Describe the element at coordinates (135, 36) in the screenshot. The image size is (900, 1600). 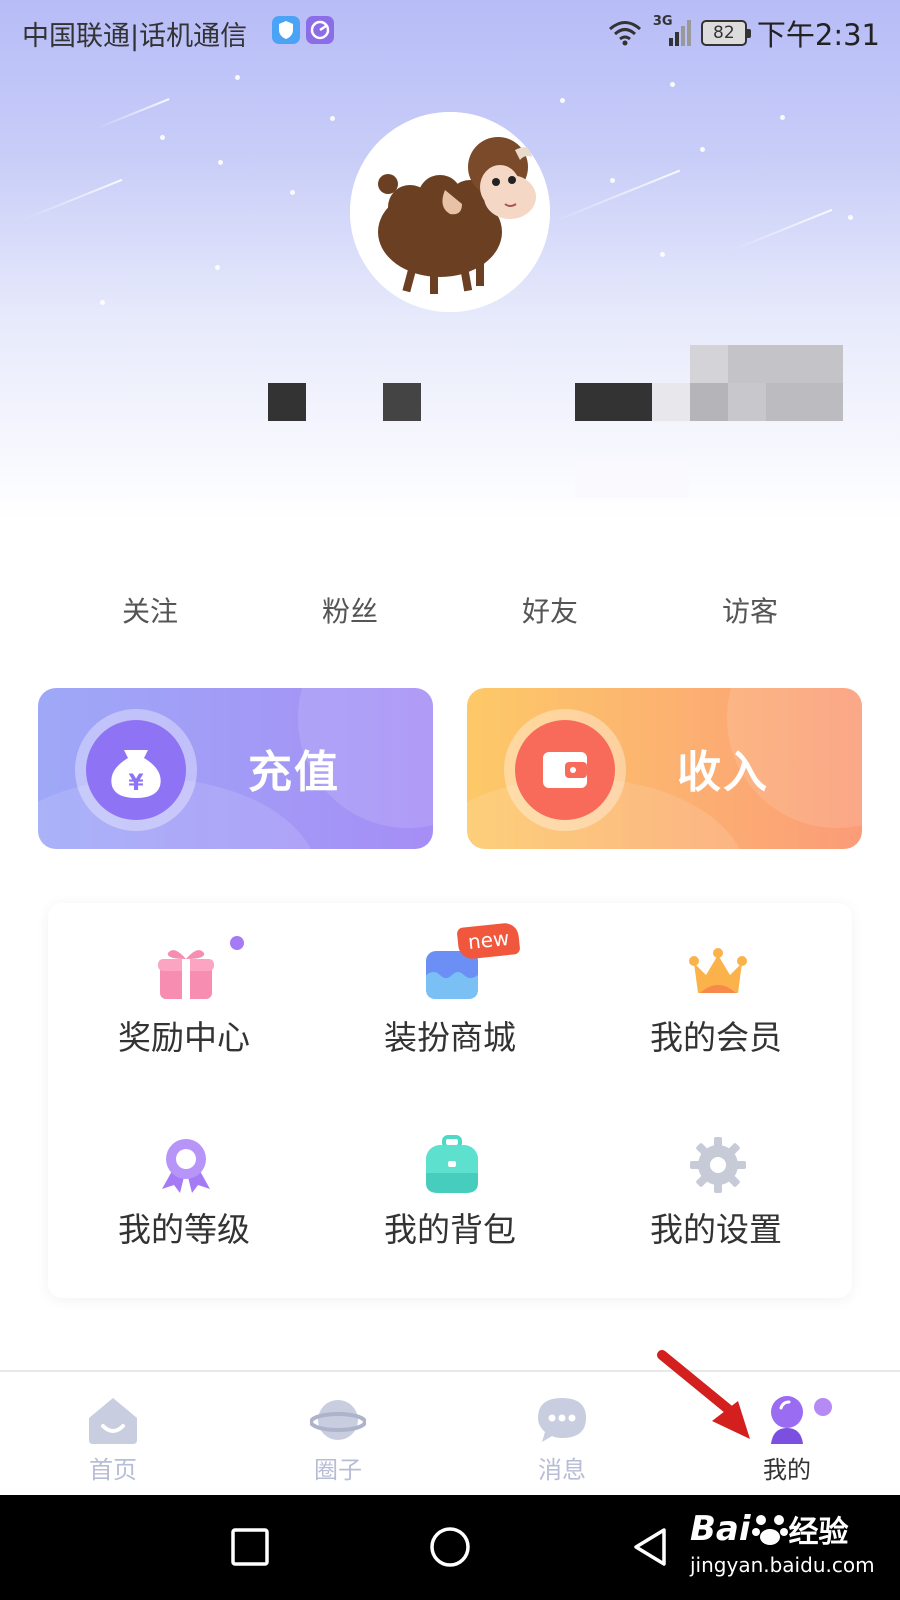
I see `carrier-name: 中国联通|话机通信` at that location.